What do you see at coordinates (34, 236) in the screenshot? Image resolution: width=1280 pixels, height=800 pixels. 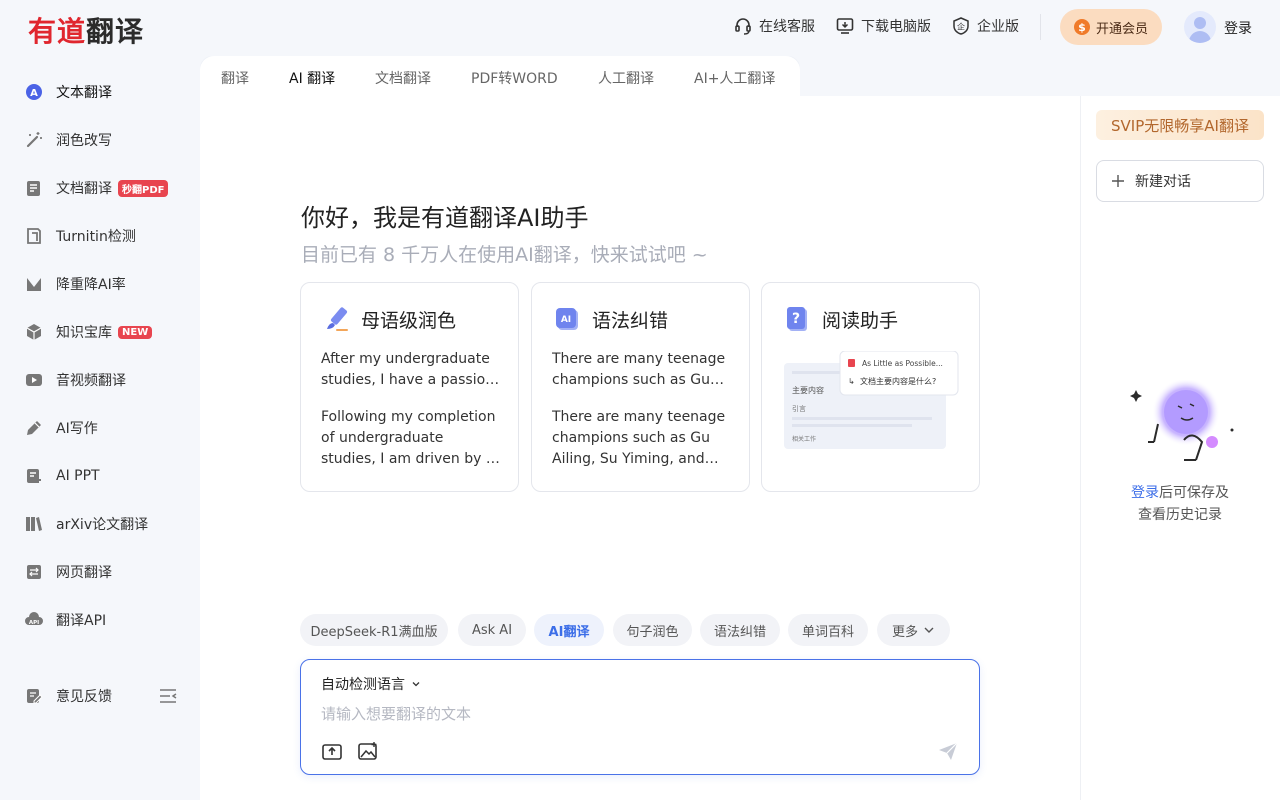 I see `turnitin-icon` at bounding box center [34, 236].